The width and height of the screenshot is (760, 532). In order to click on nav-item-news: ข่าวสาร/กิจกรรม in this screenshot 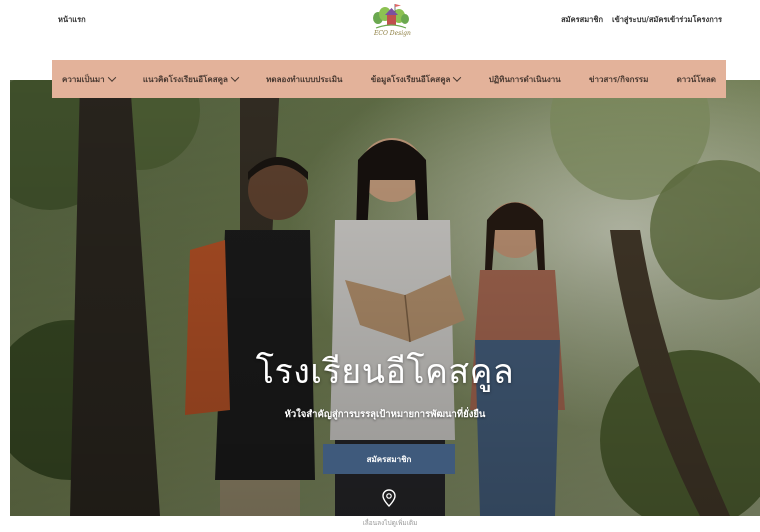, I will do `click(618, 79)`.